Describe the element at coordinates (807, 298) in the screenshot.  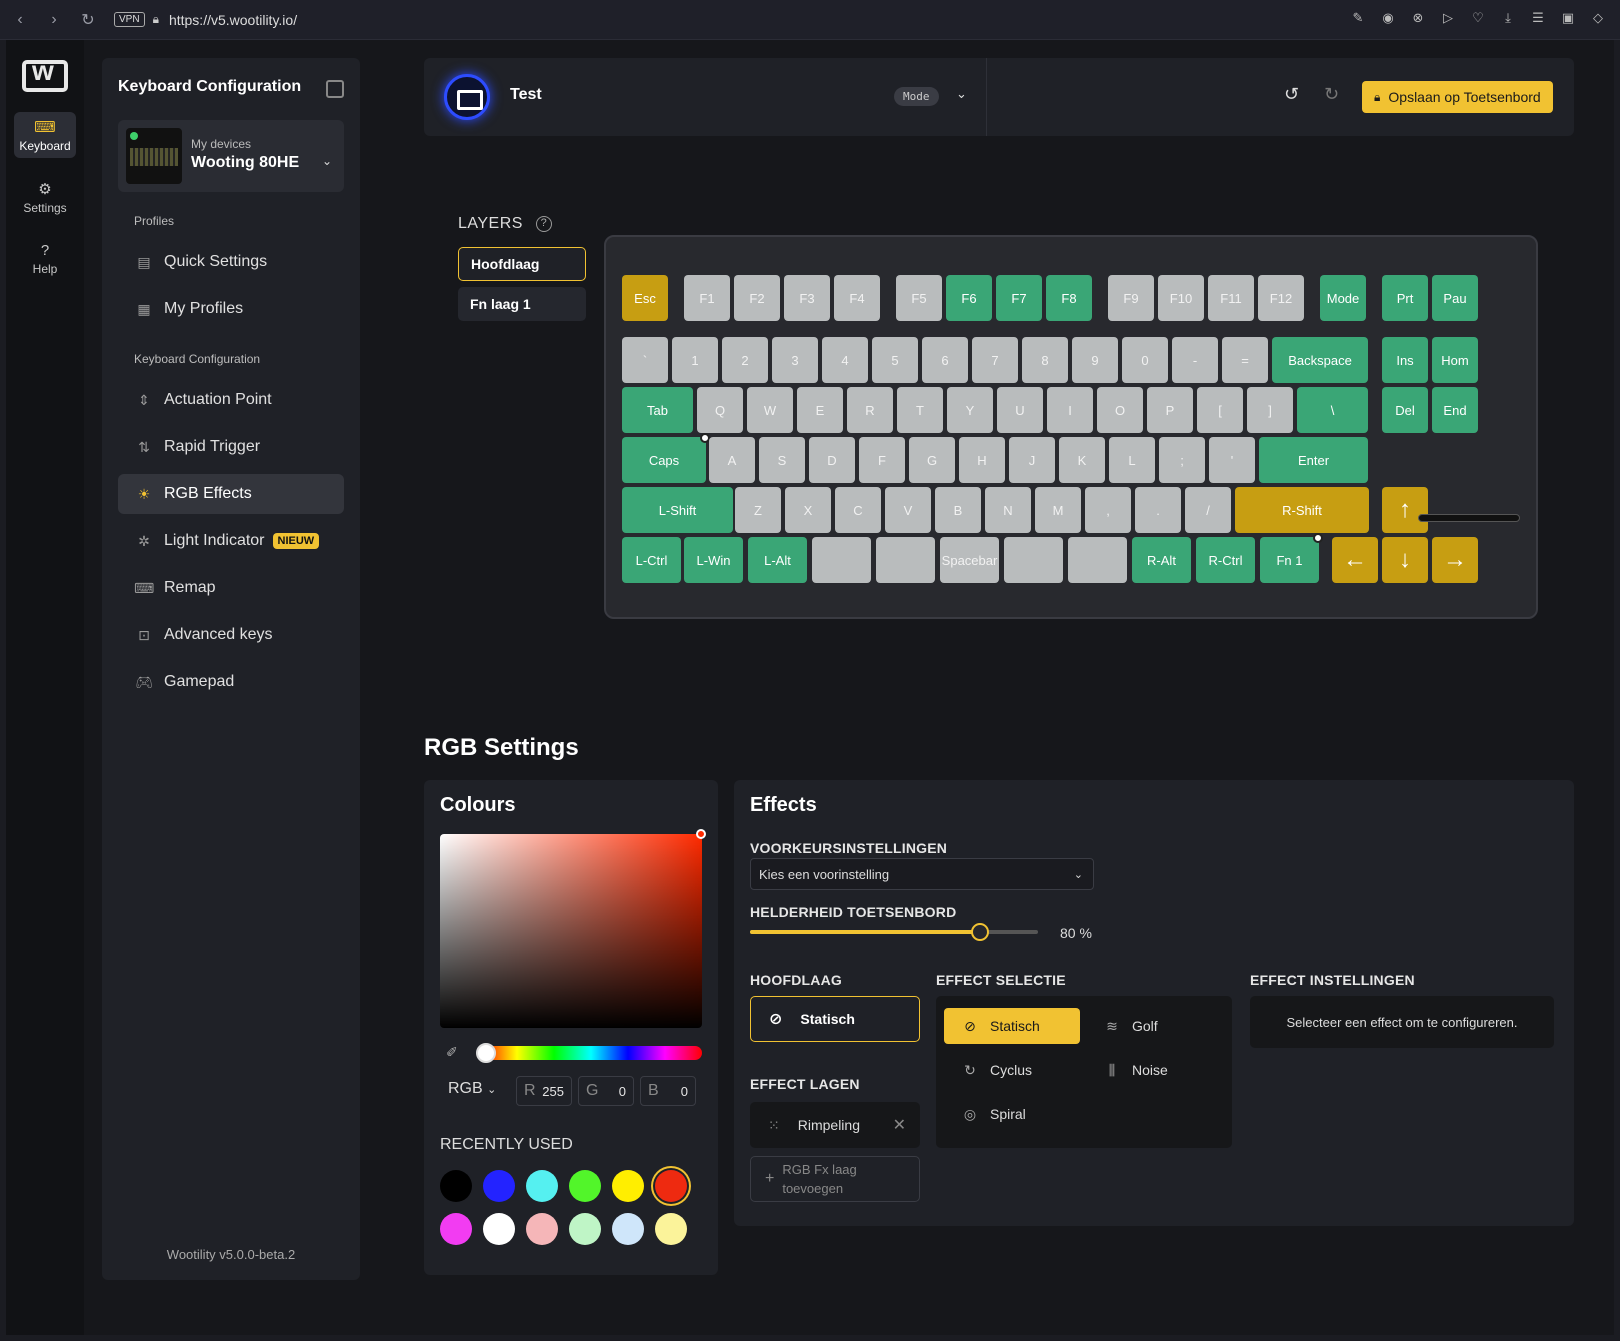
I see `key-f3: F3` at that location.